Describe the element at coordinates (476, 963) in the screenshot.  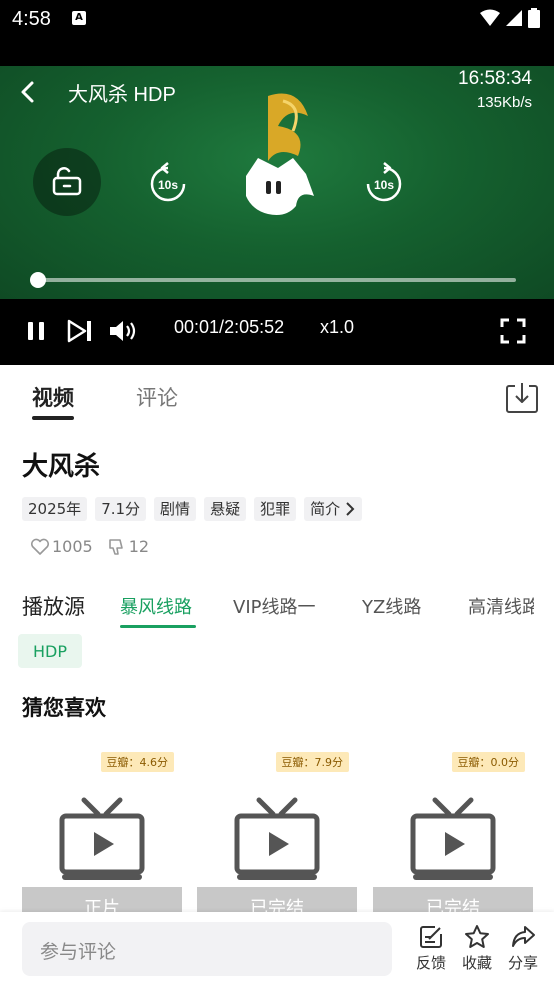
I see `favorite-label: 收藏` at that location.